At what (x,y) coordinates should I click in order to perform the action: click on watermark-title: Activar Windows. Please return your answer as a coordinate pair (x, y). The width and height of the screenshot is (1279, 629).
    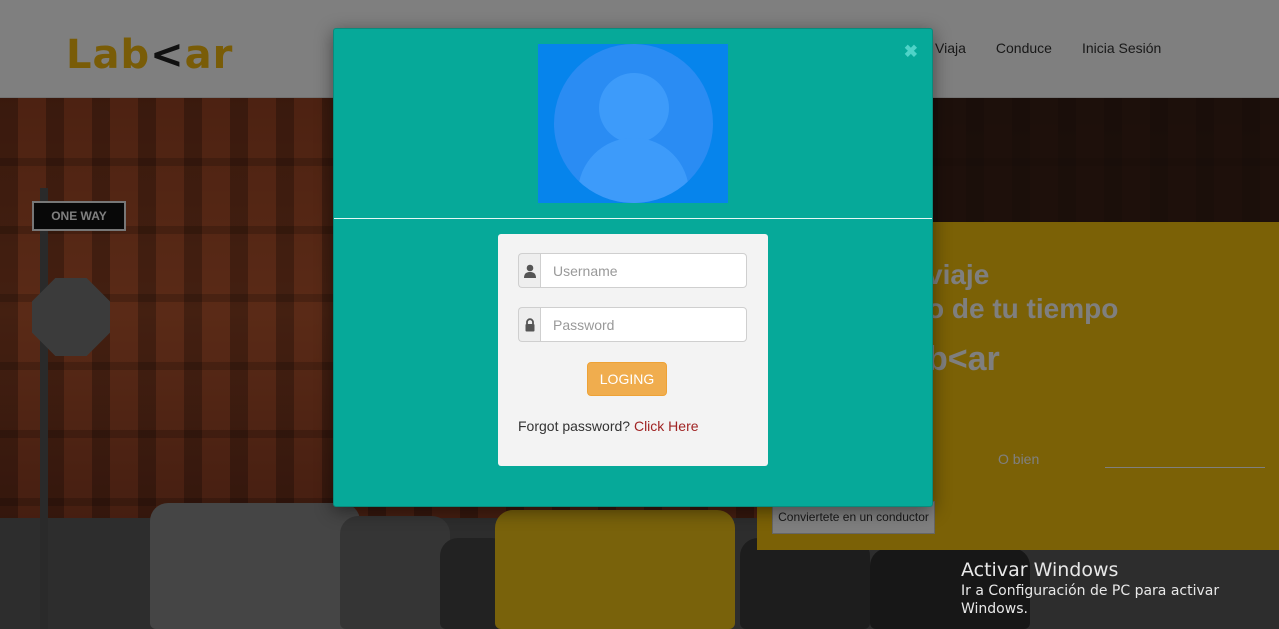
    Looking at the image, I should click on (1040, 570).